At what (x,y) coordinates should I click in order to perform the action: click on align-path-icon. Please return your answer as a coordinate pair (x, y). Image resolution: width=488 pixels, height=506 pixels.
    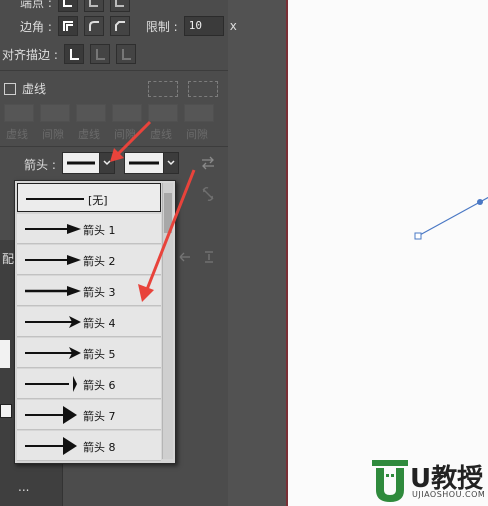
    Looking at the image, I should click on (185, 257).